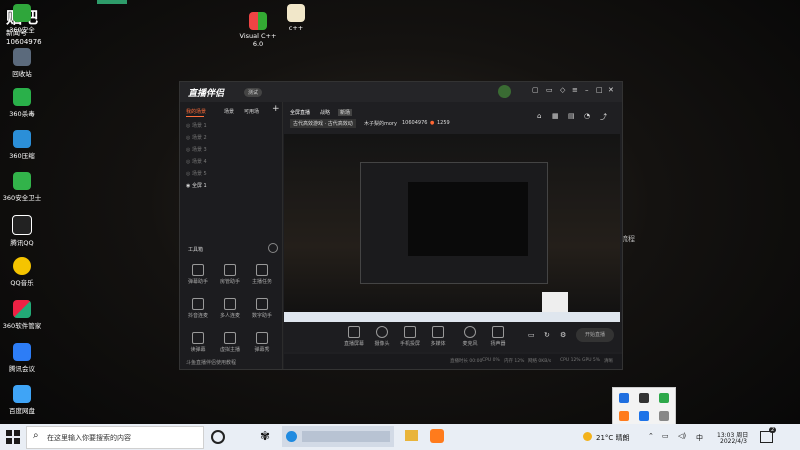 Image resolution: width=800 pixels, height=450 pixels. Describe the element at coordinates (230, 308) in the screenshot. I see `tool-multi-link: 多人连麦` at that location.